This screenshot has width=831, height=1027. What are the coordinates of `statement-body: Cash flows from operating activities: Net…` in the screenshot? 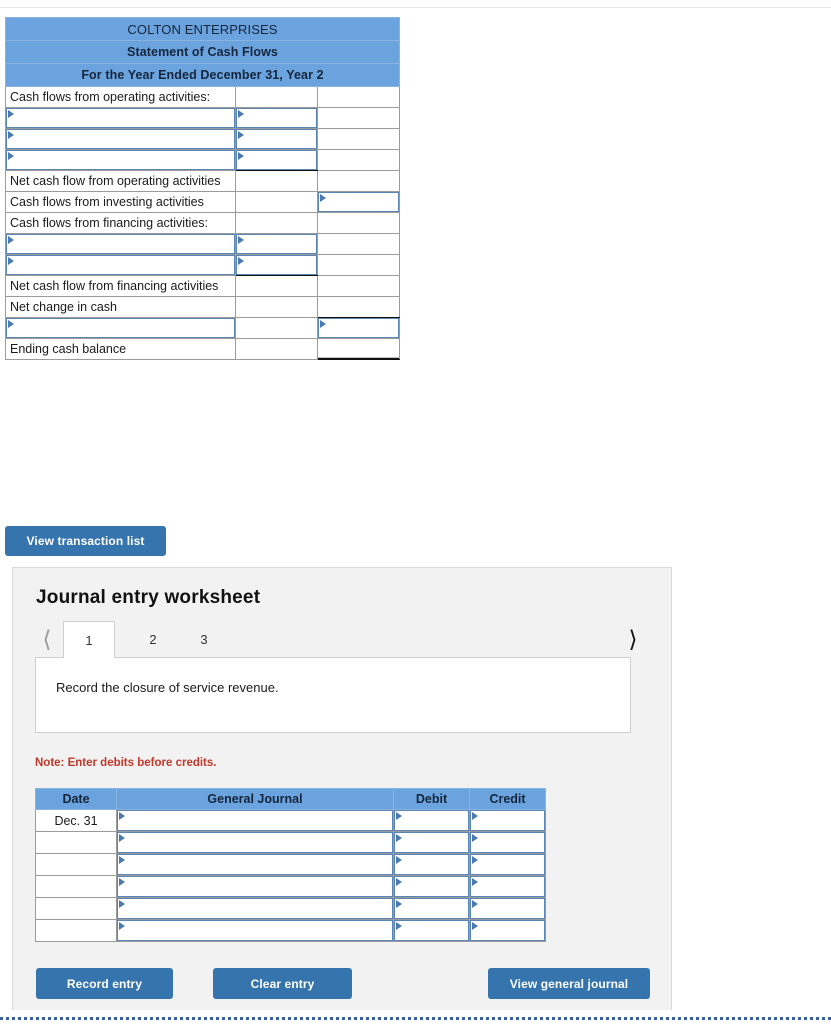 It's located at (202, 223).